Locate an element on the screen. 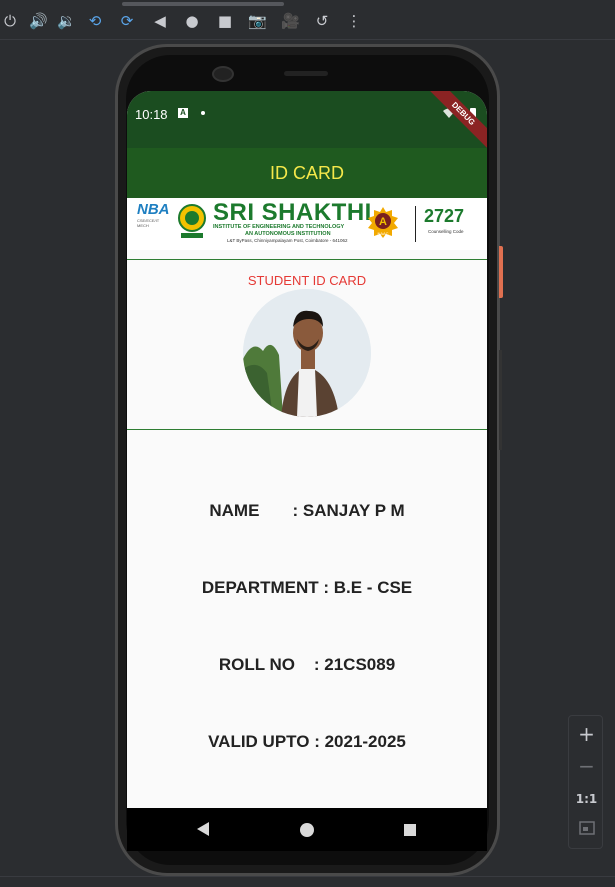 The width and height of the screenshot is (615, 887). app-bar: ID CARD is located at coordinates (307, 173).